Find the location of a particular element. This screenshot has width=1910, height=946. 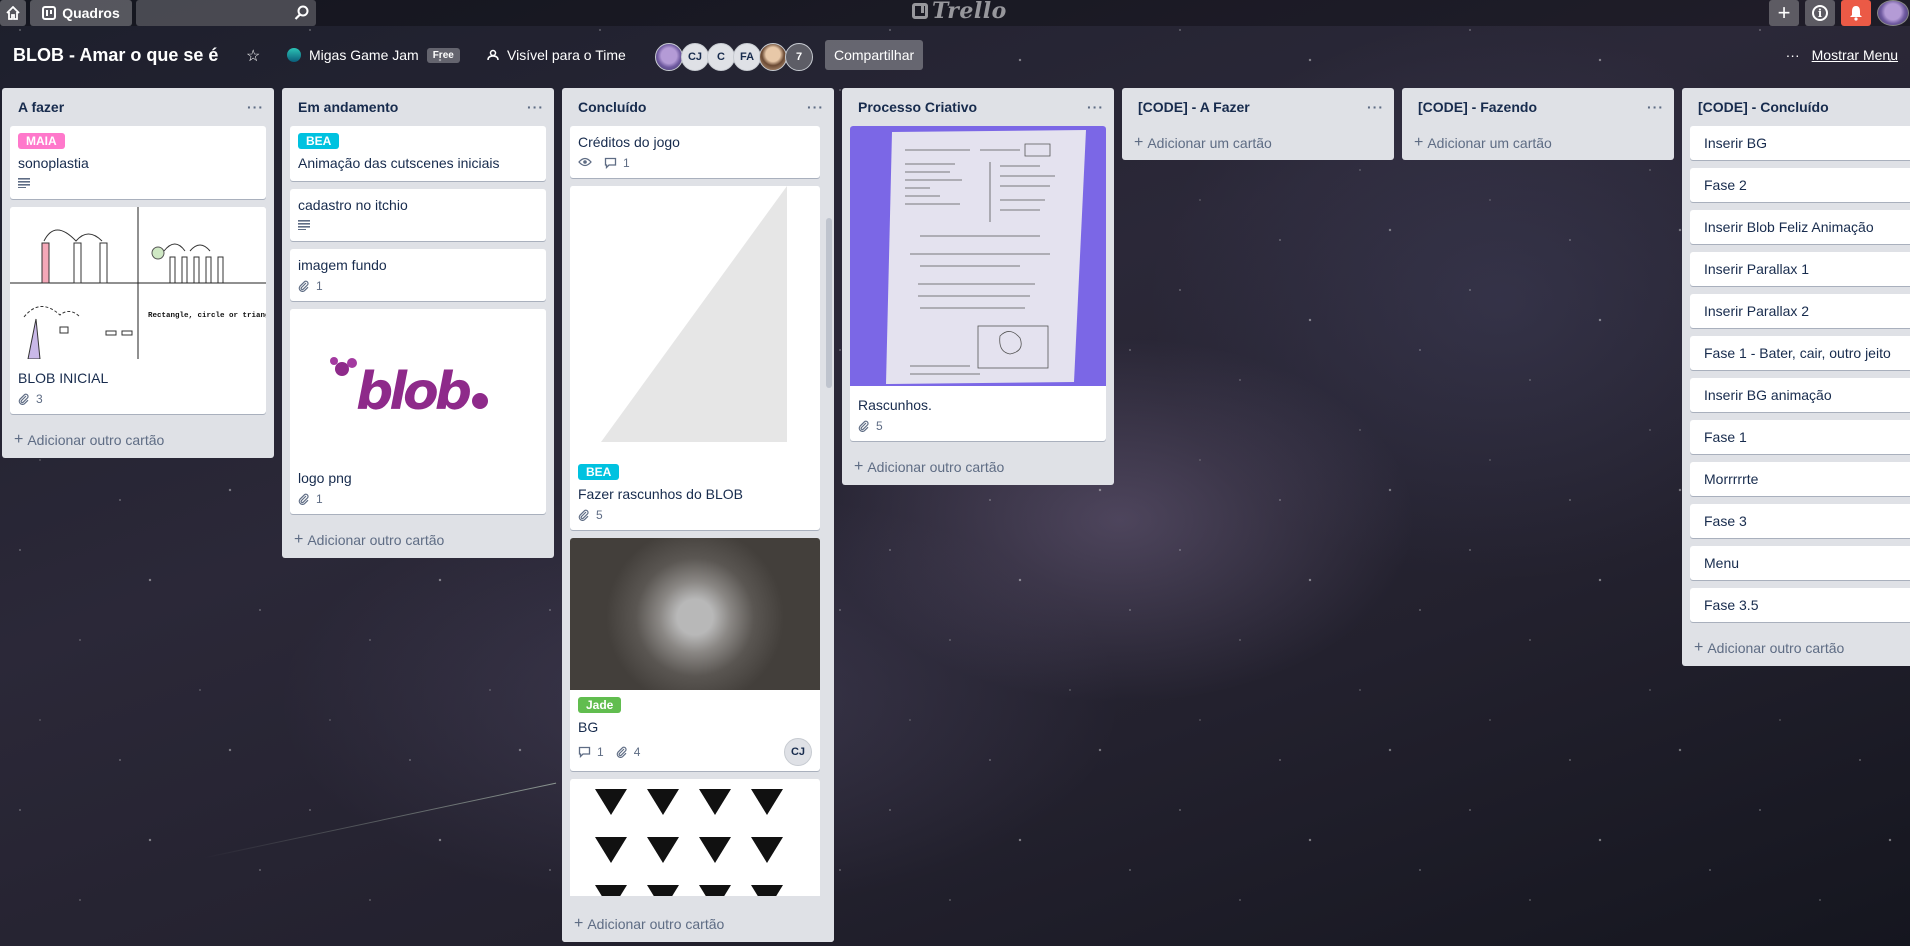

card: Inserir Blob Feliz Animação is located at coordinates (1800, 227).